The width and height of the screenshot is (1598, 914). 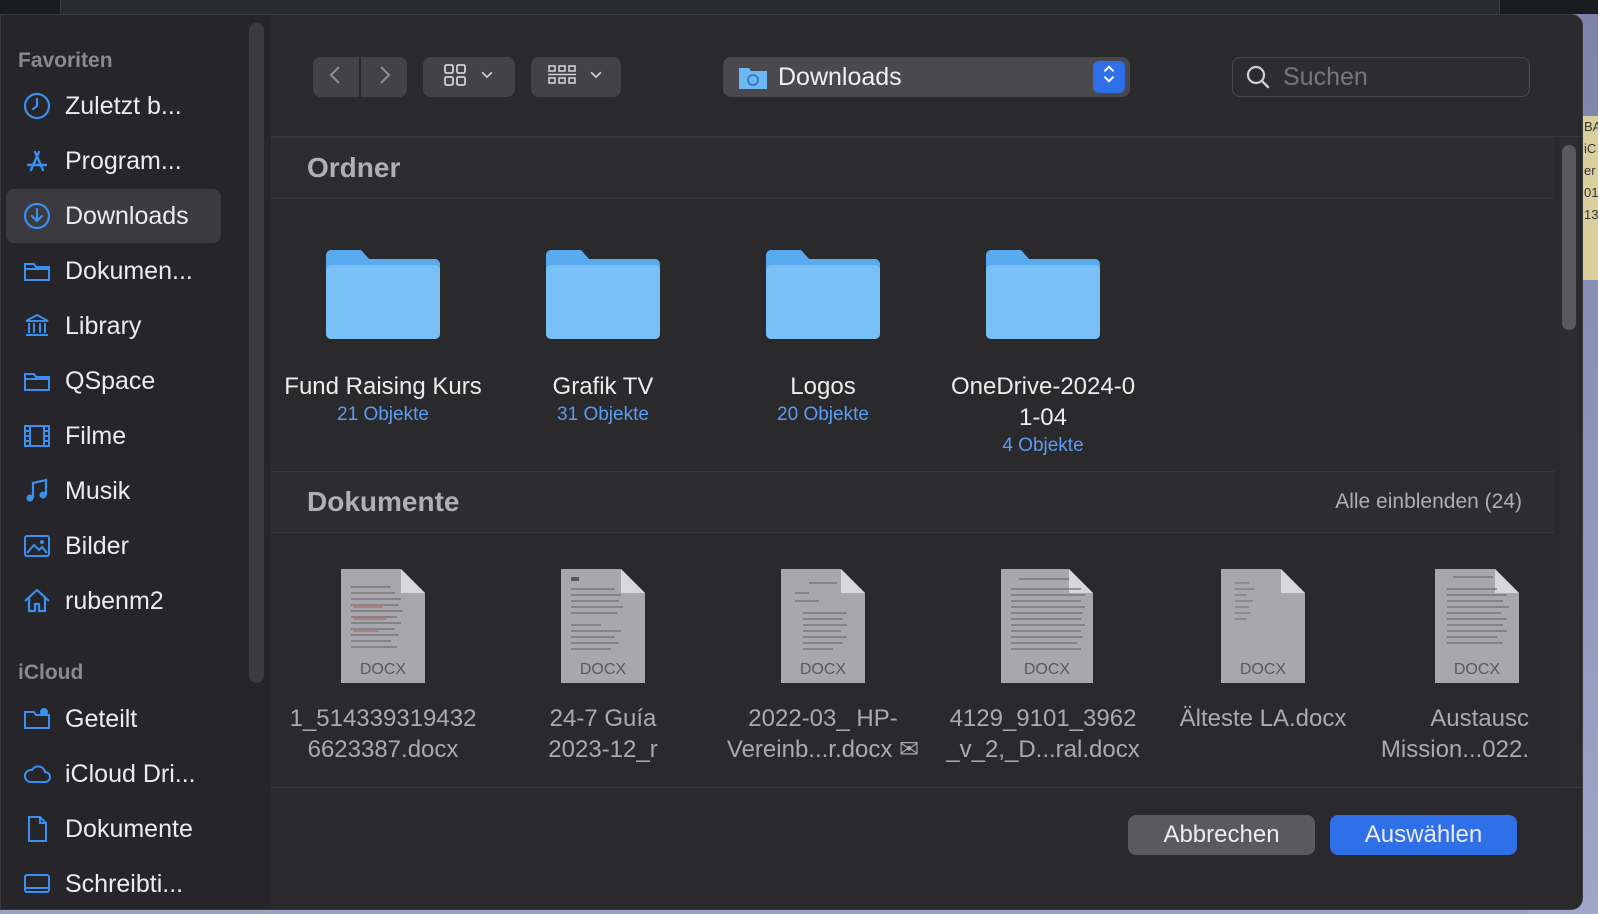 I want to click on download-icon, so click(x=37, y=216).